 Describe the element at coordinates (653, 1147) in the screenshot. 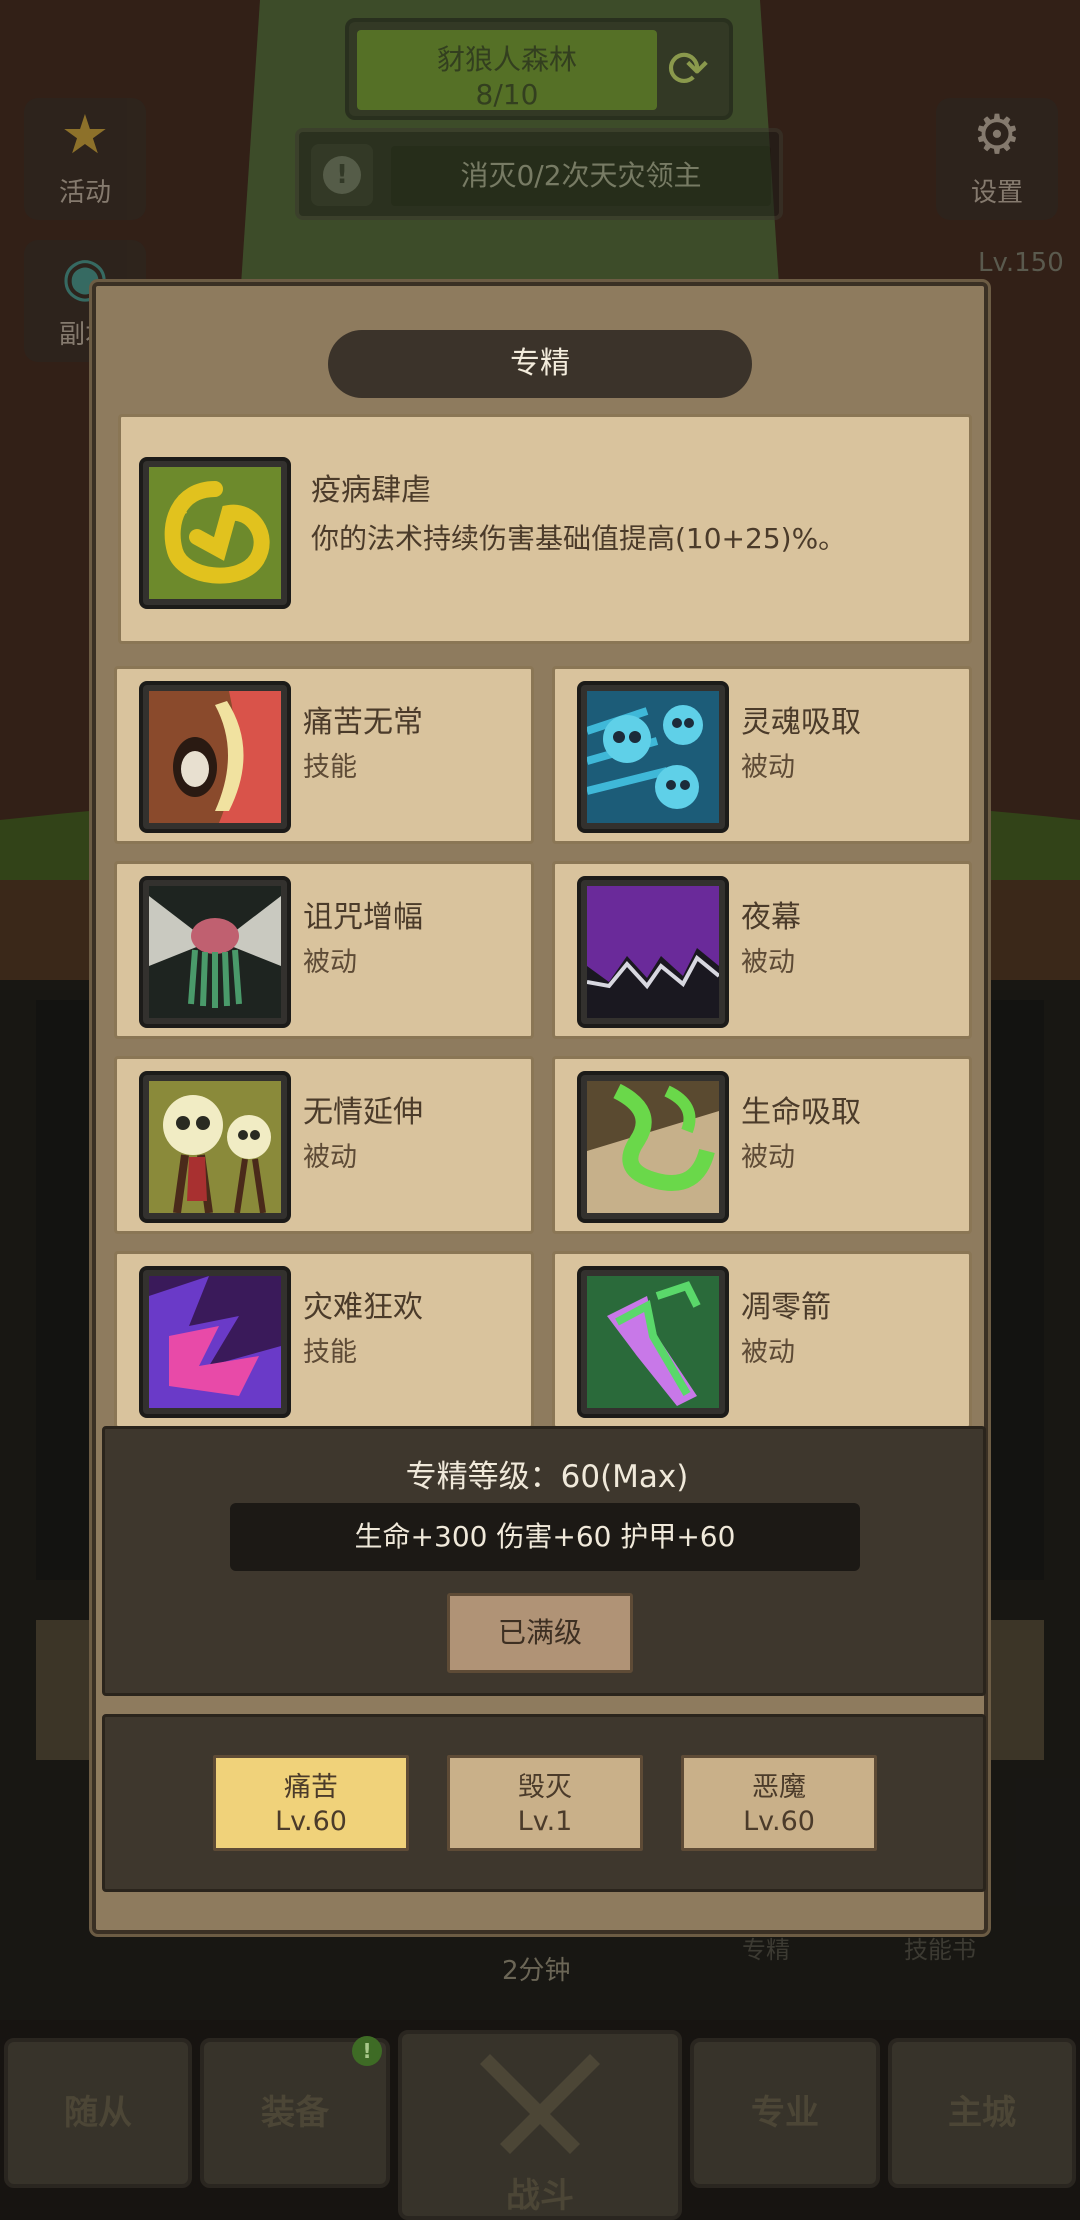

I see `life-drain-icon` at that location.